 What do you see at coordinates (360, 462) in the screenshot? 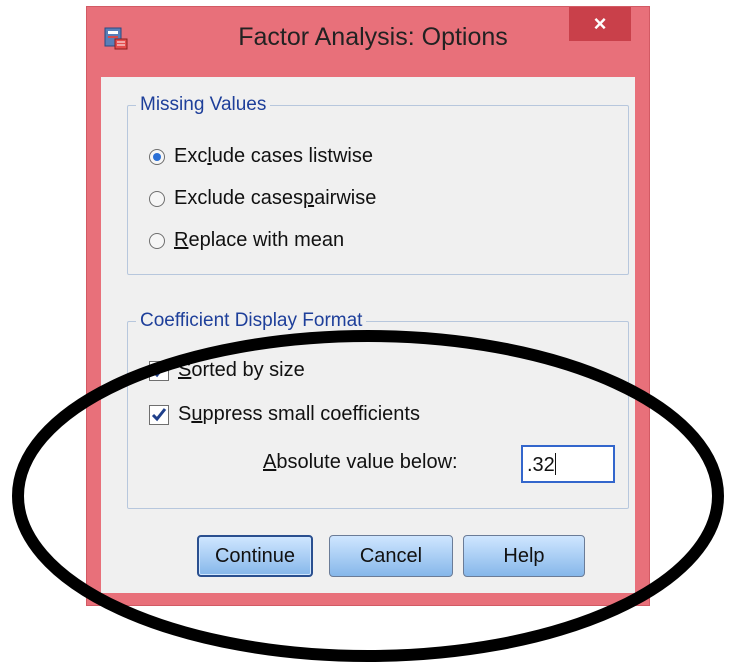
I see `absolute-value-label: Absolute value below:` at bounding box center [360, 462].